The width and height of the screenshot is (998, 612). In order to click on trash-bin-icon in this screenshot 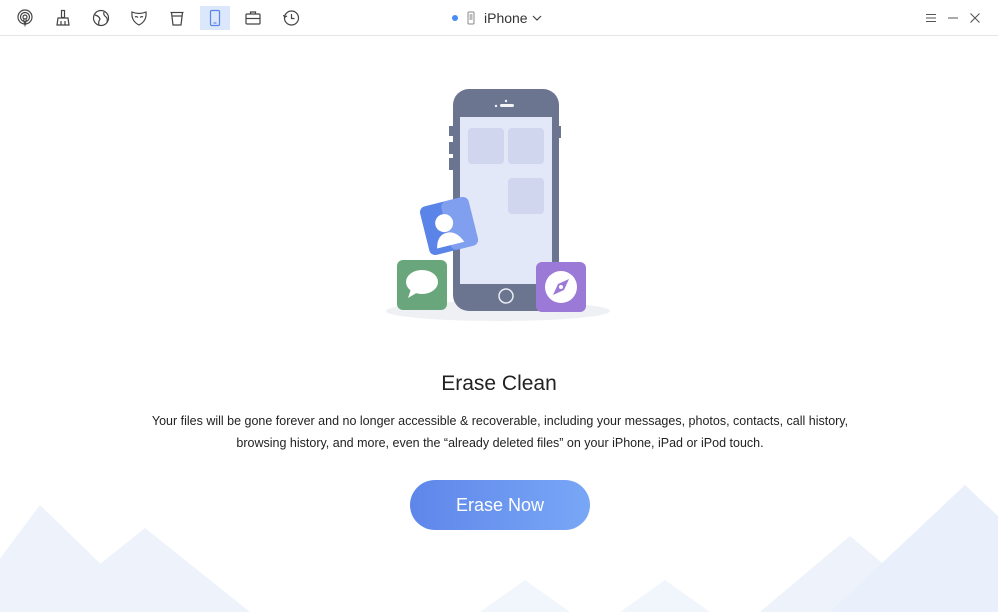, I will do `click(177, 18)`.